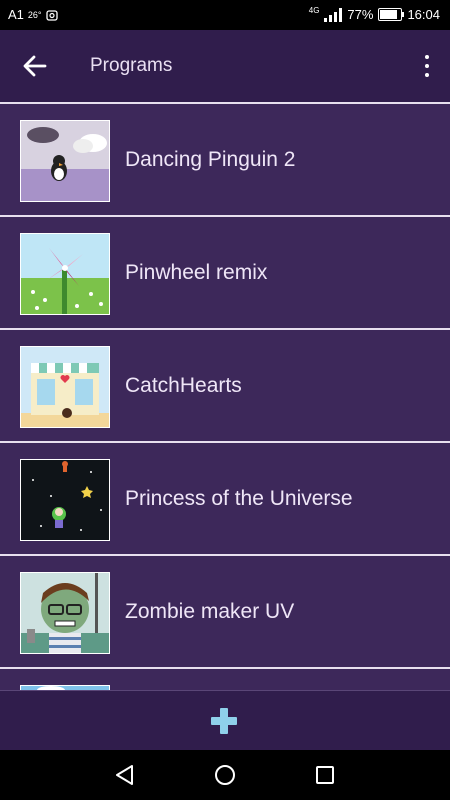 The width and height of the screenshot is (450, 800). What do you see at coordinates (225, 15) in the screenshot?
I see `status-bar: A1 26° 4G 77% 16:04` at bounding box center [225, 15].